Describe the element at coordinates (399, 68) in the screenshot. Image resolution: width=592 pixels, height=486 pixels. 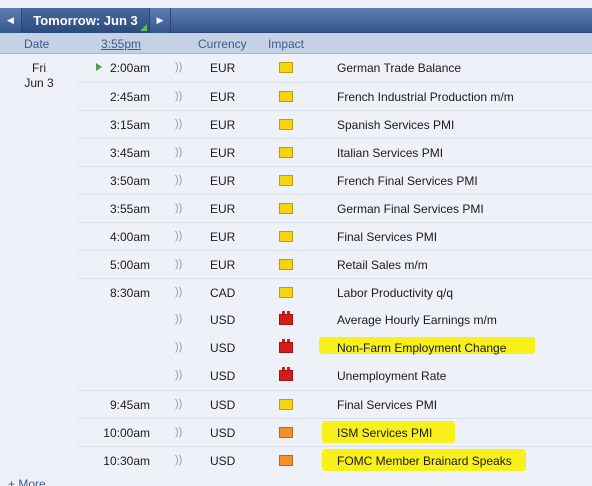
I see `event-title: German Trade Balance` at that location.